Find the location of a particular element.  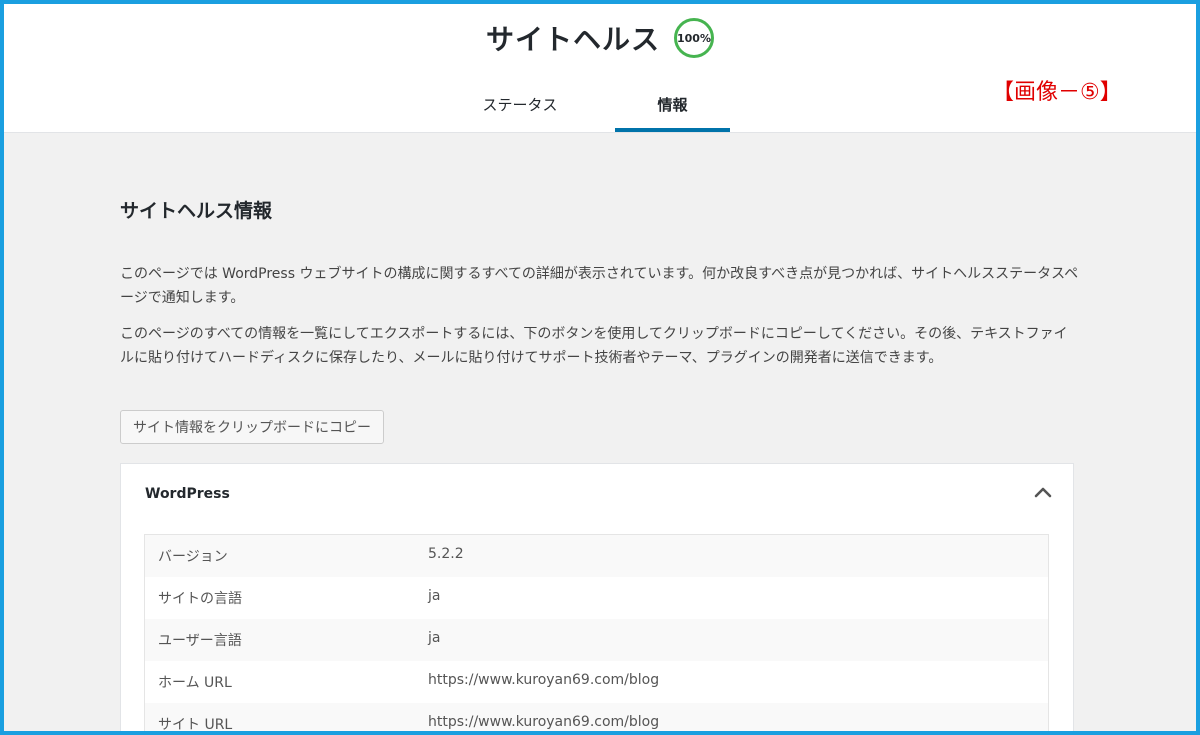

table-row: バージョン 5.2.2 is located at coordinates (596, 556).